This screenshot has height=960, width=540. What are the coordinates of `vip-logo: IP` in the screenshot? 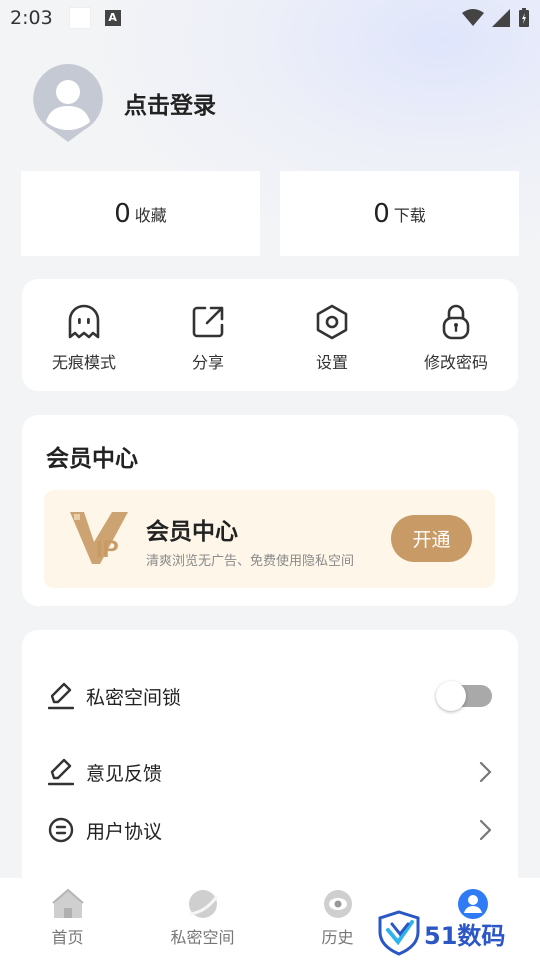 It's located at (99, 540).